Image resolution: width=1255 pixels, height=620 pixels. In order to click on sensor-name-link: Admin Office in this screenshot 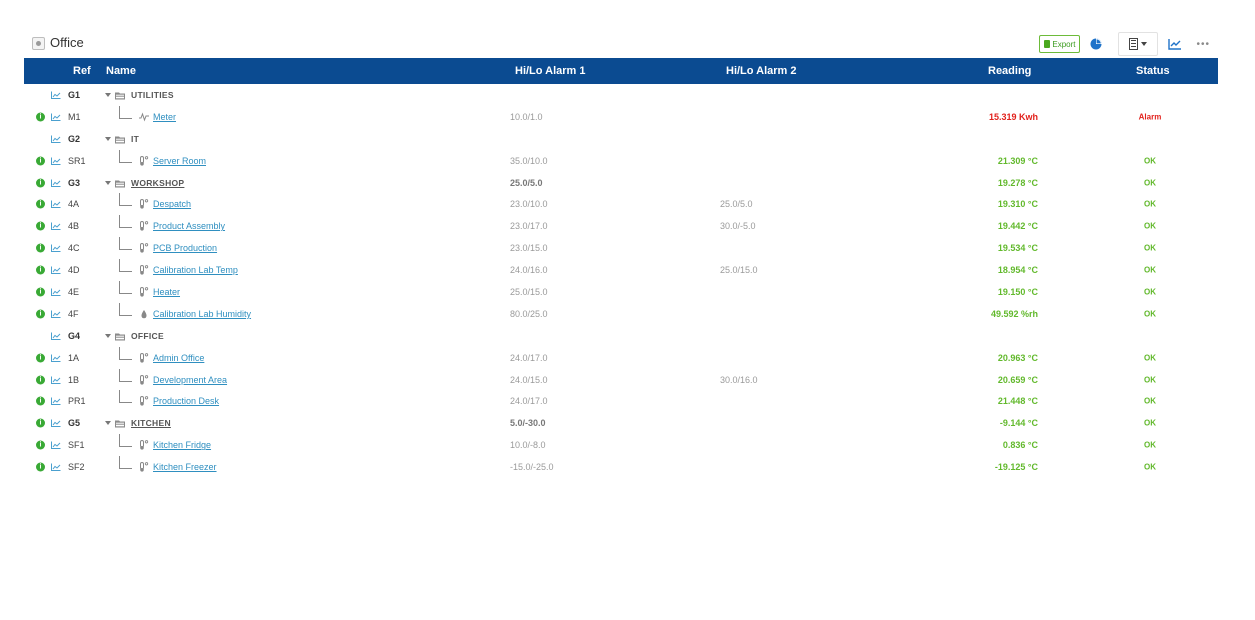, I will do `click(178, 358)`.